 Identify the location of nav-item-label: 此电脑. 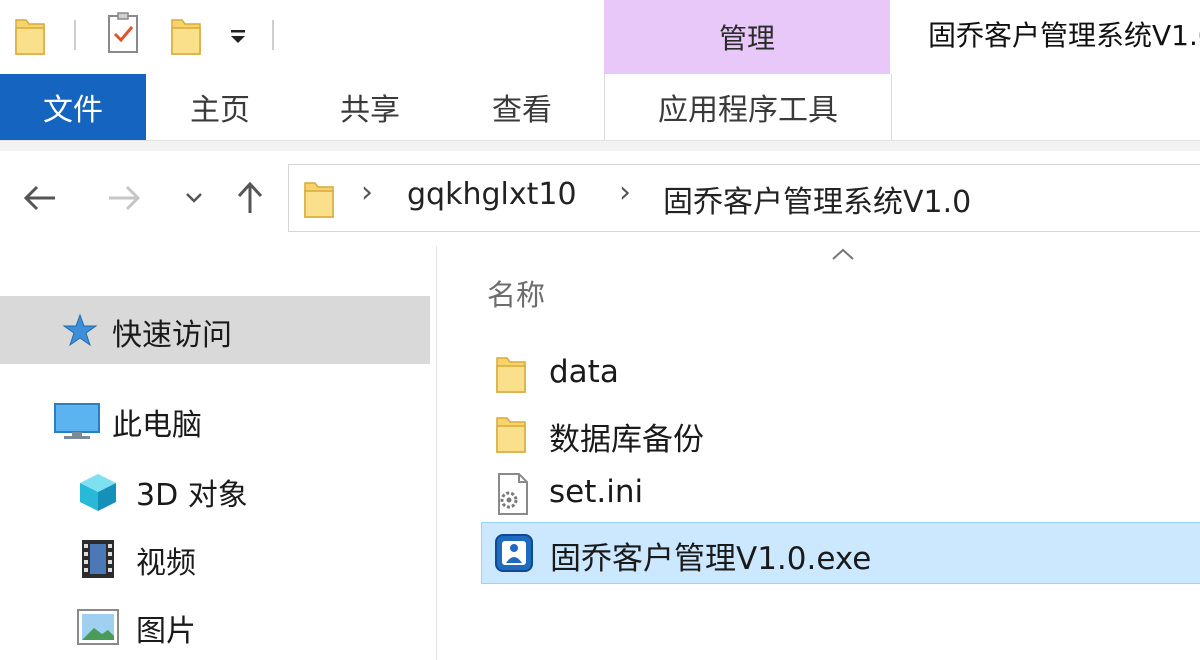
(157, 425).